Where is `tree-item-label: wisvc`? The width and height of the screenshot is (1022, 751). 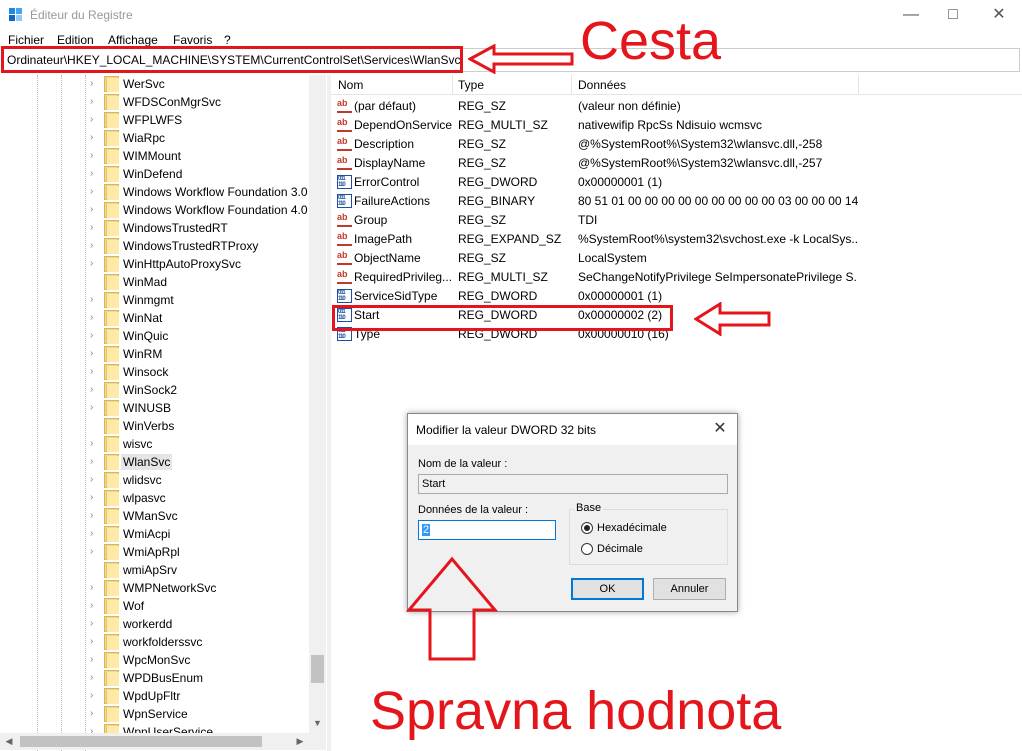
tree-item-label: wisvc is located at coordinates (137, 444).